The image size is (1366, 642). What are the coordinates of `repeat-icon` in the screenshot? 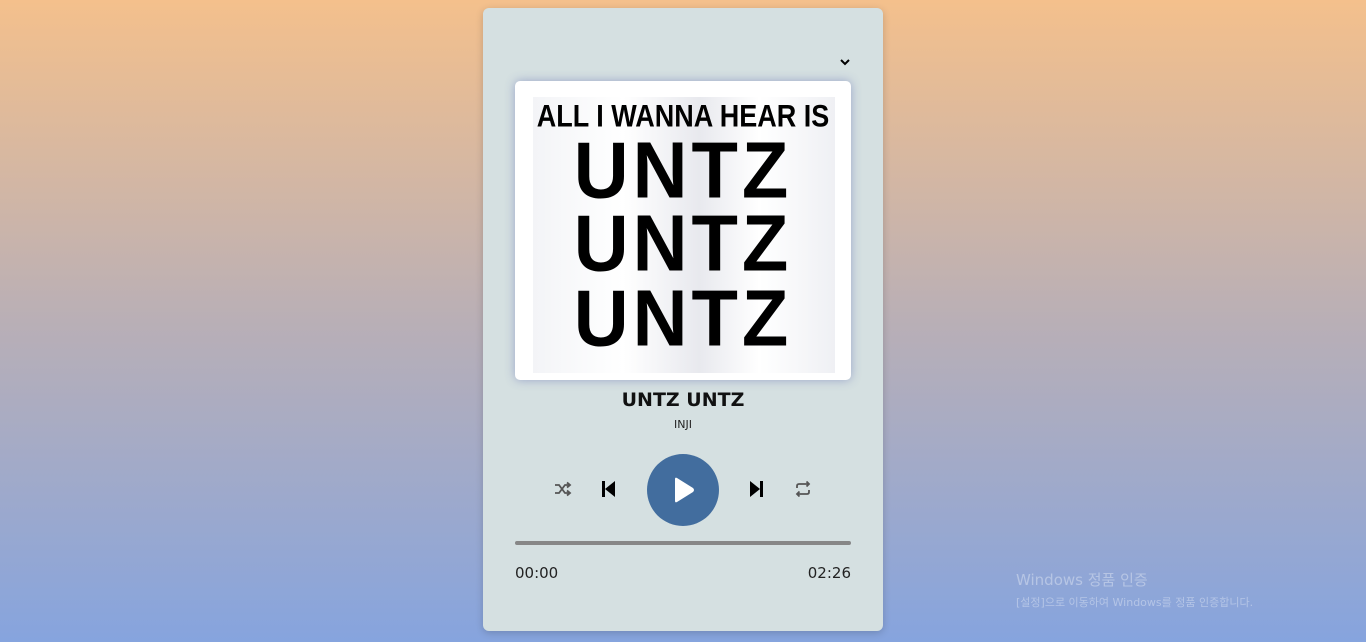 It's located at (803, 489).